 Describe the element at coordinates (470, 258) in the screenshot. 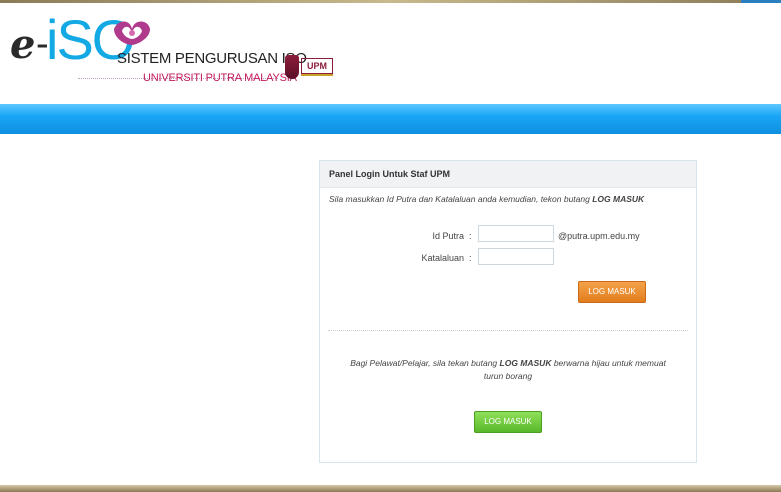

I see `password-colon: :` at that location.